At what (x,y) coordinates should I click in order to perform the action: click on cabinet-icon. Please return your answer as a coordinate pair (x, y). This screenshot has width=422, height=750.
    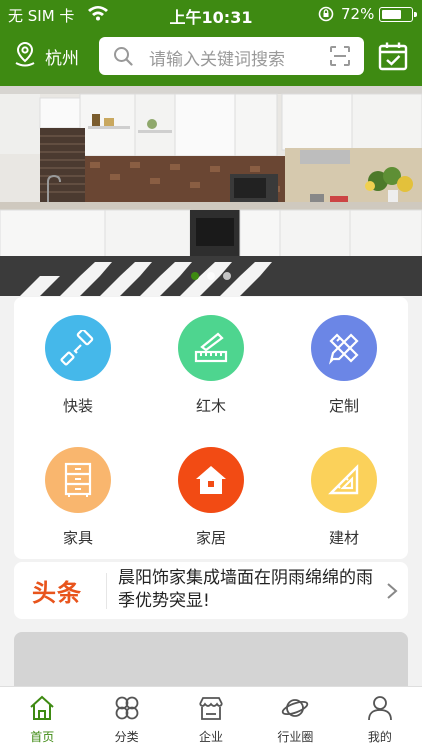
    Looking at the image, I should click on (78, 479).